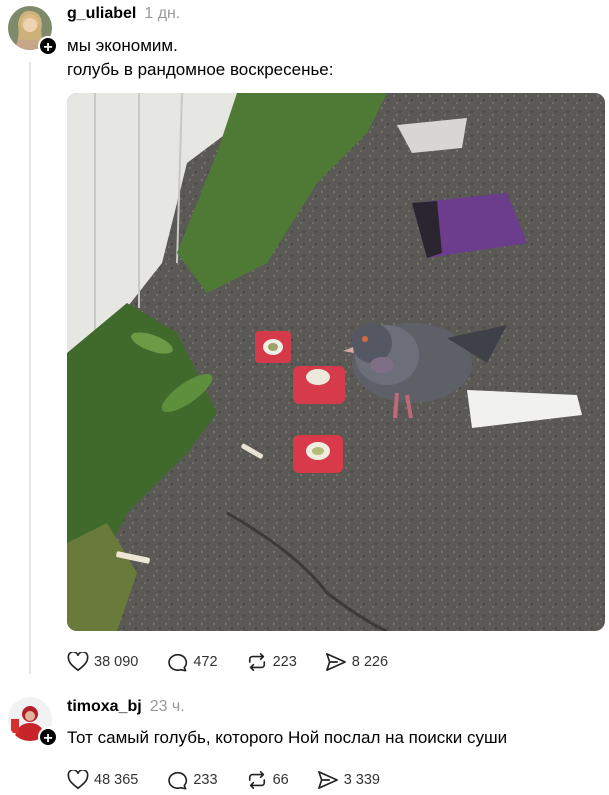  Describe the element at coordinates (116, 780) in the screenshot. I see `like-count: 48 365` at that location.